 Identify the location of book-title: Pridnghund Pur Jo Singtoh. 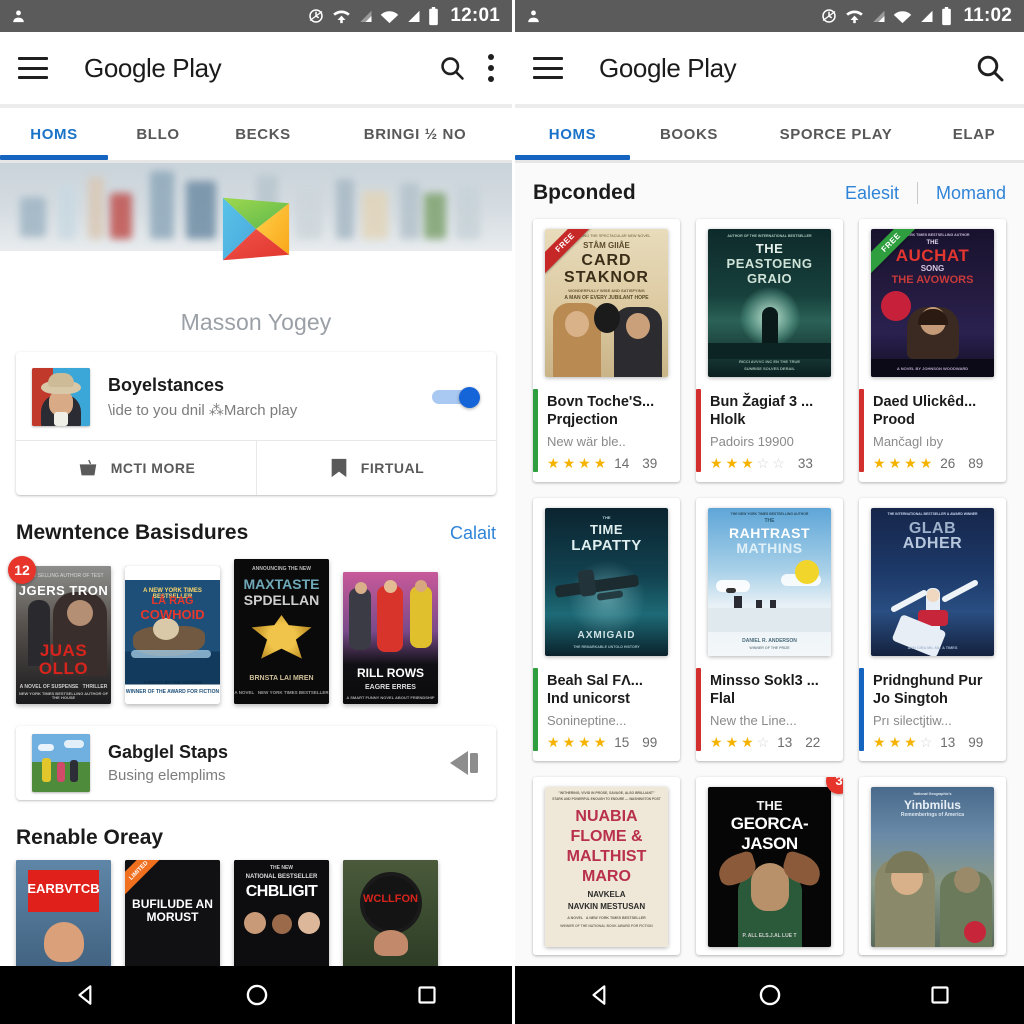
(928, 689).